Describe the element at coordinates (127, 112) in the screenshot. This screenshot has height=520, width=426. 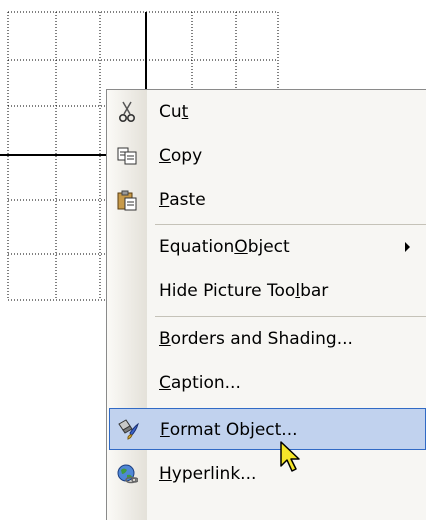
I see `scissors-icon` at that location.